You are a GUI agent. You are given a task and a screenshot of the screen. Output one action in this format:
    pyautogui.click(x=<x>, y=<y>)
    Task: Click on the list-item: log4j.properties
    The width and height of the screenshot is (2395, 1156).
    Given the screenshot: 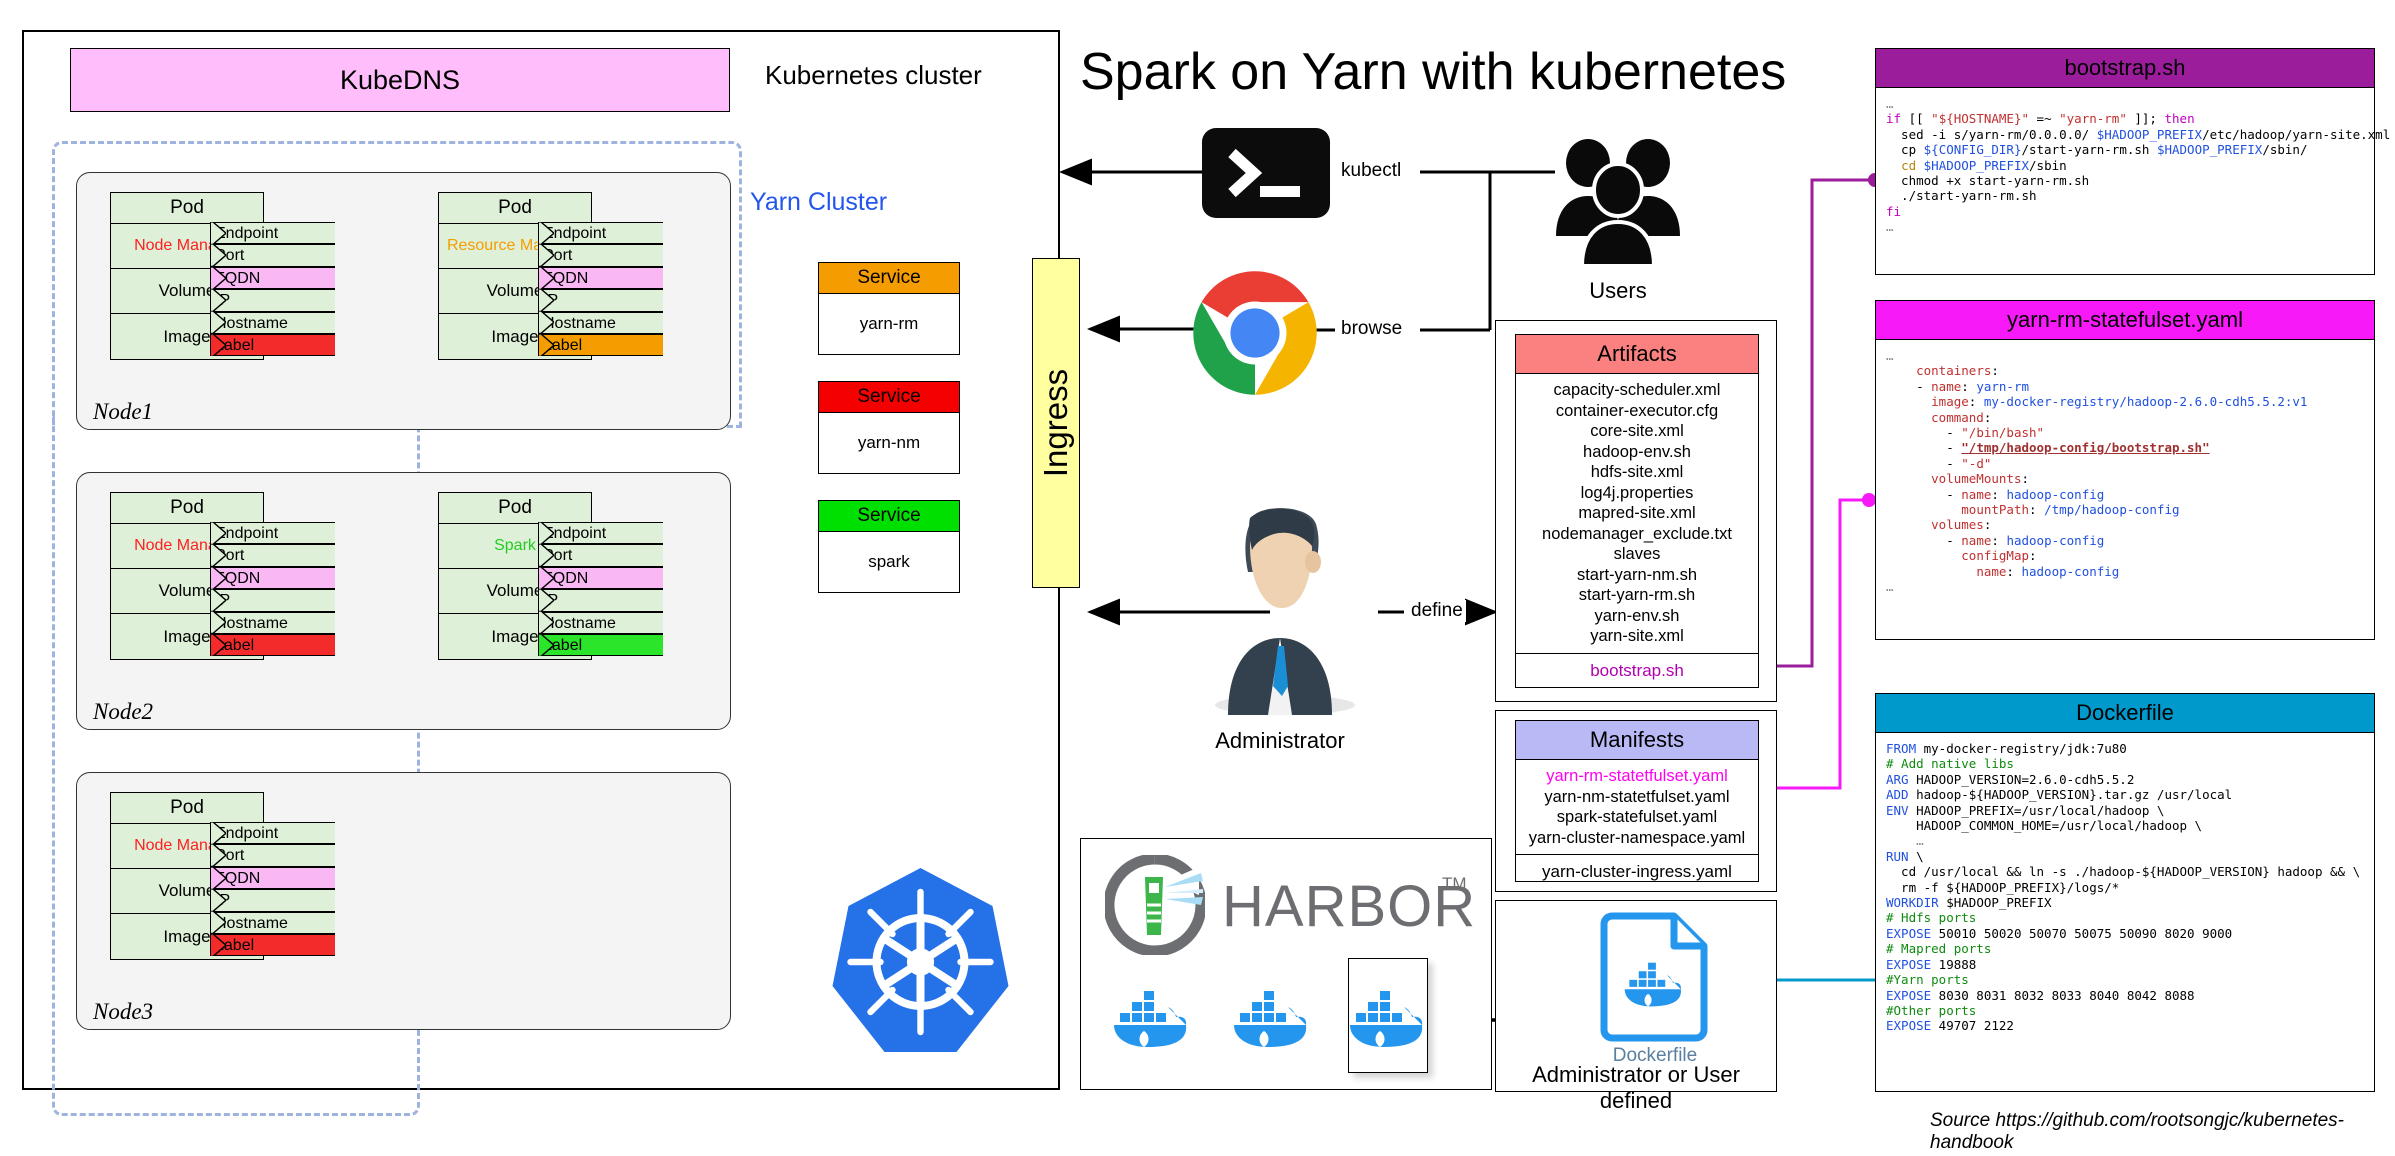 What is the action you would take?
    pyautogui.click(x=1637, y=492)
    